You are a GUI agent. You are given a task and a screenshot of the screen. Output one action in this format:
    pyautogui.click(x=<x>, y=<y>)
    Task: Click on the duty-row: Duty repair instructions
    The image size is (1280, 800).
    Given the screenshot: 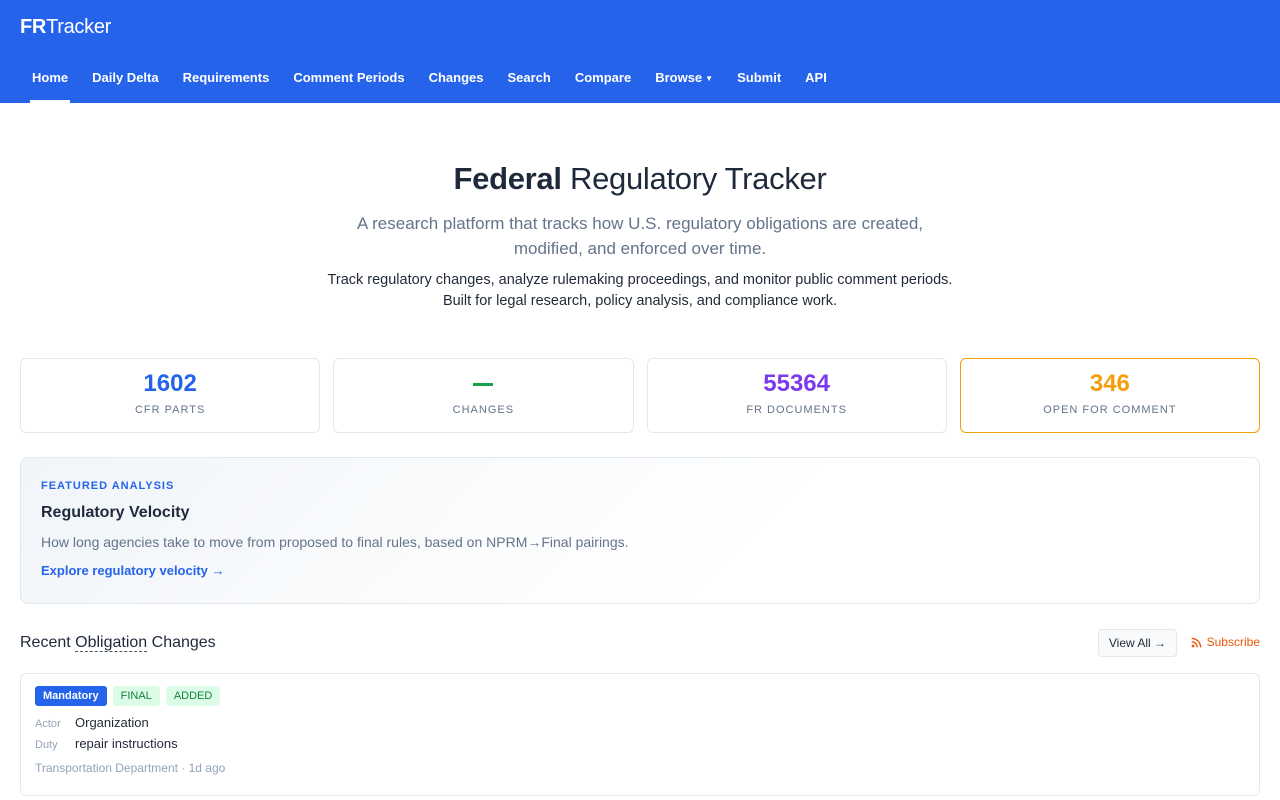 What is the action you would take?
    pyautogui.click(x=640, y=743)
    